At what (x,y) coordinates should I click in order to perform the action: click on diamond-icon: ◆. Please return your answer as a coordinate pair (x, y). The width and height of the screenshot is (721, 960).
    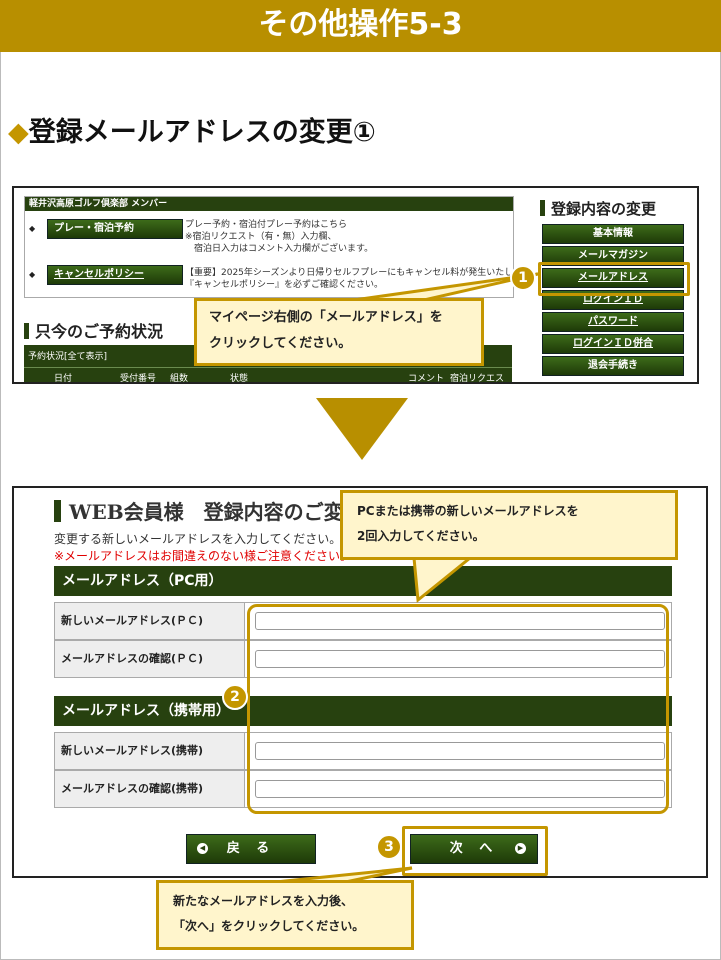
    Looking at the image, I should click on (18, 132).